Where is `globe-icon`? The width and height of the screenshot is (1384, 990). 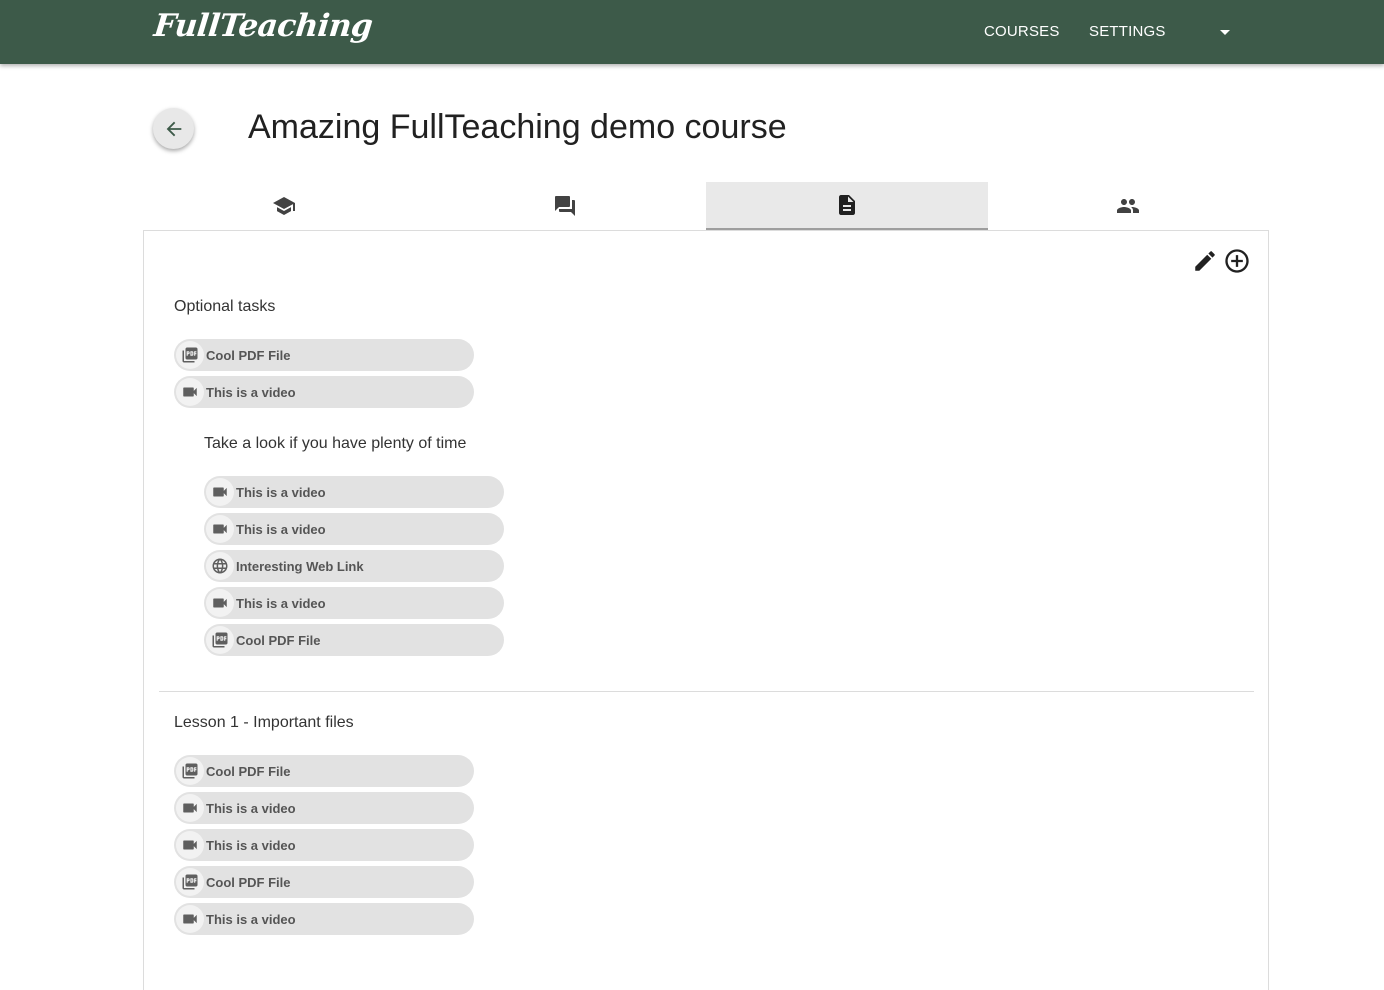 globe-icon is located at coordinates (220, 566).